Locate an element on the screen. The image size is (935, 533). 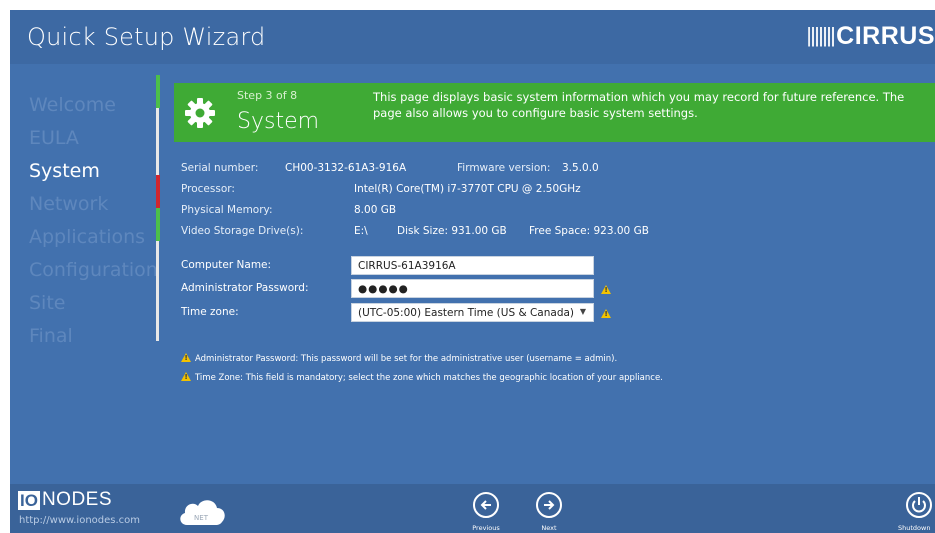
previous-label: Previous is located at coordinates (486, 528).